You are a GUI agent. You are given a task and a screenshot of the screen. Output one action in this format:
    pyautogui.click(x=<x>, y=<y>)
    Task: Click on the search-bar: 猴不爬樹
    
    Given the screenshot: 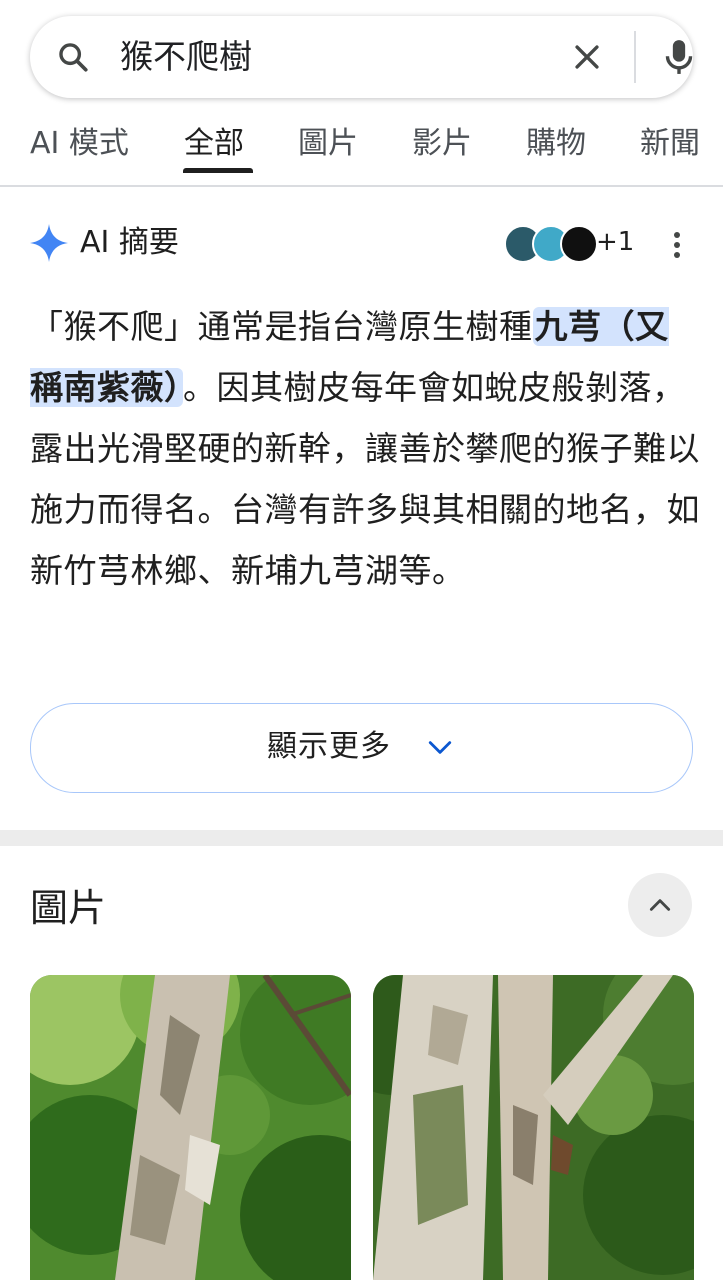 What is the action you would take?
    pyautogui.click(x=361, y=57)
    